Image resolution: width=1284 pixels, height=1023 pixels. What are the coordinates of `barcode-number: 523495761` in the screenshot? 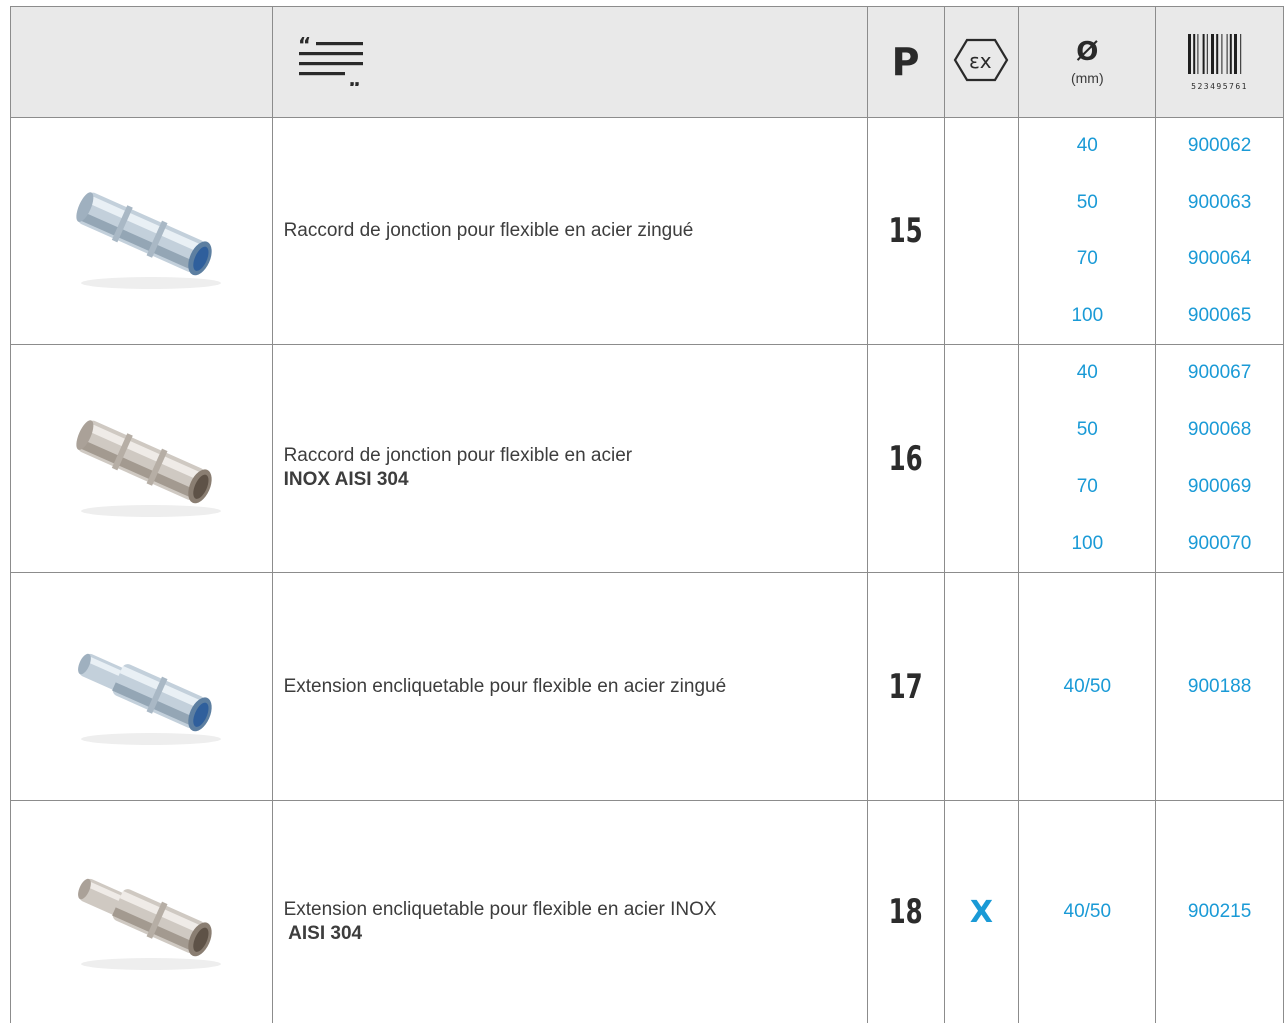 It's located at (1219, 86).